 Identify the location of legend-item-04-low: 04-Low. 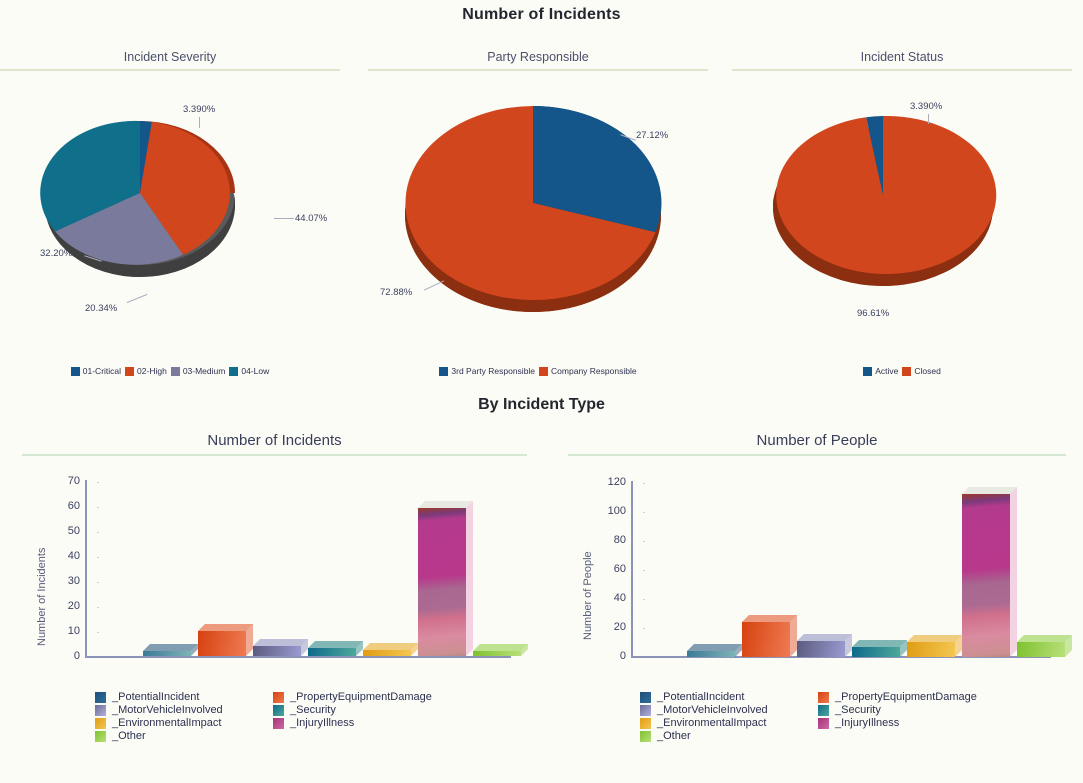
(249, 371).